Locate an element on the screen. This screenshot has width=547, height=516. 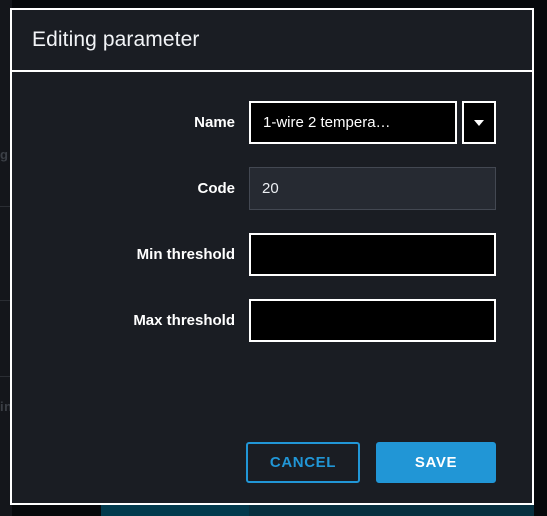
code-label: Code is located at coordinates (216, 188).